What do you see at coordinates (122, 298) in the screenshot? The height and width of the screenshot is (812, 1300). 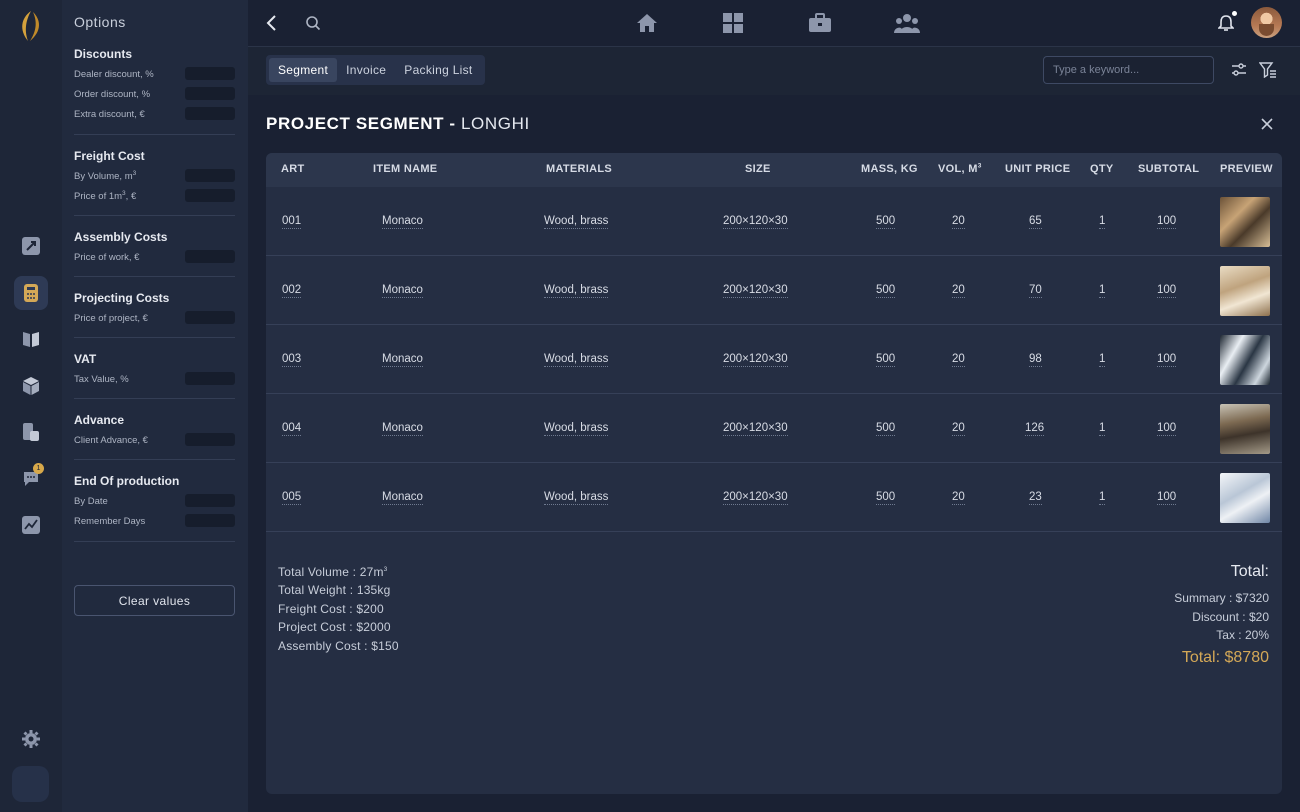 I see `group-title: Projecting Costs` at bounding box center [122, 298].